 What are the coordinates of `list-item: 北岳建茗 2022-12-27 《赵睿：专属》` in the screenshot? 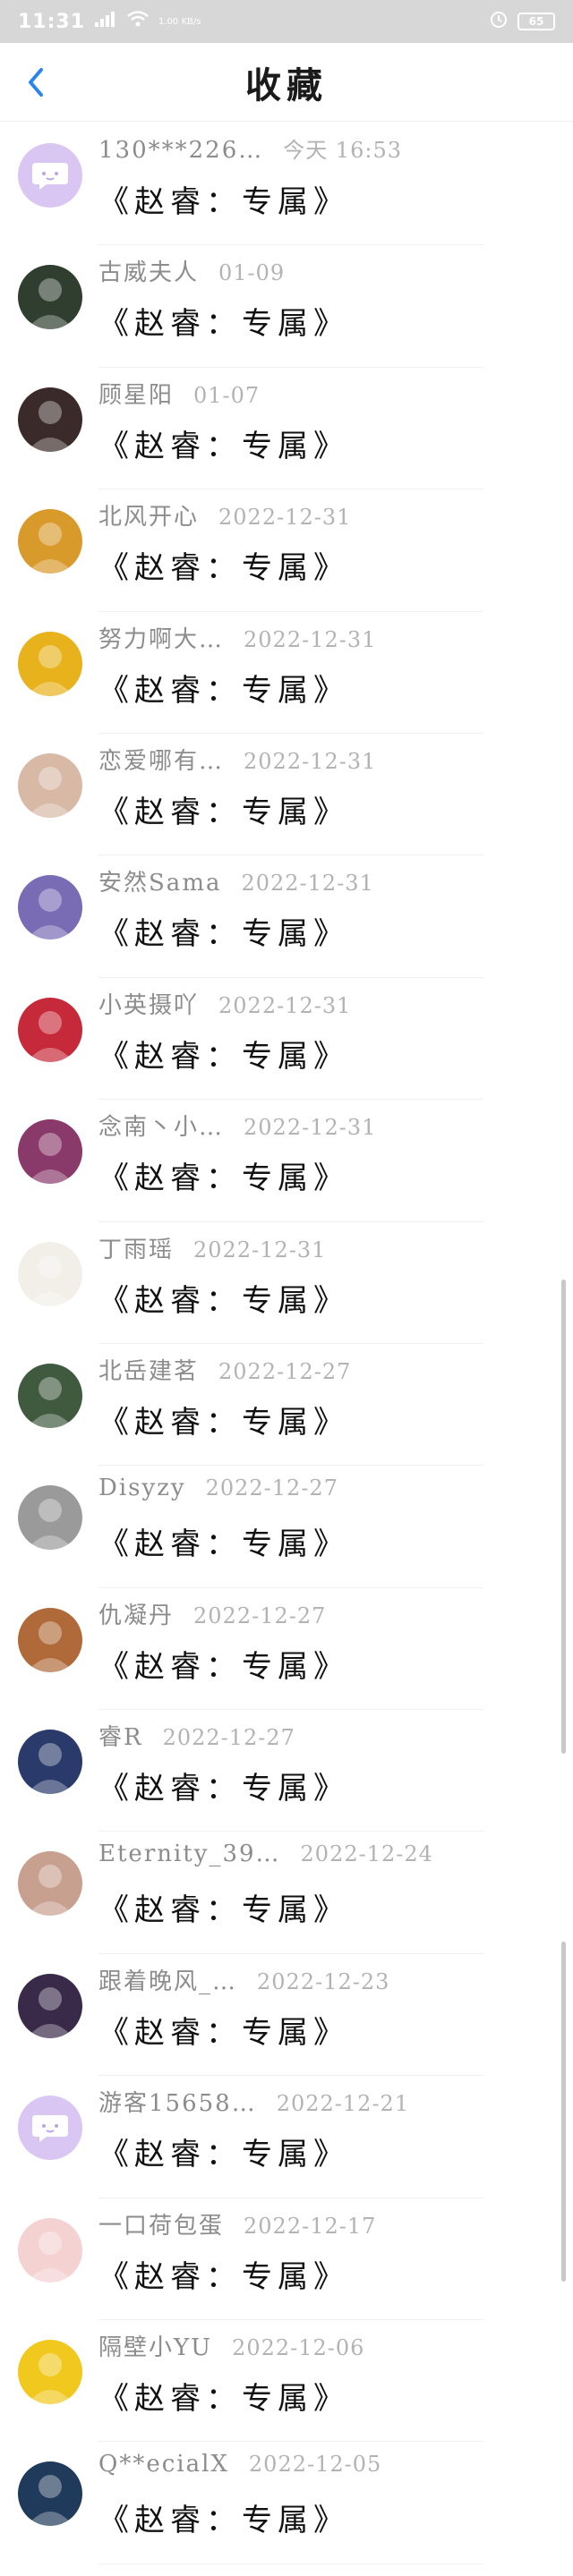 It's located at (286, 1405).